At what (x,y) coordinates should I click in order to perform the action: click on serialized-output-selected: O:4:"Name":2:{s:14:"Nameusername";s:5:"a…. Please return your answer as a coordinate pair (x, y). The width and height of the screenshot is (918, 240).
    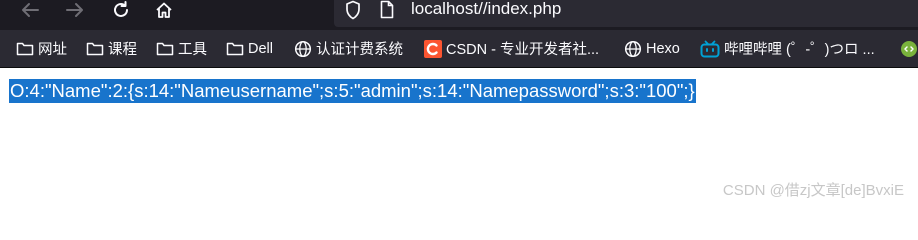
    Looking at the image, I should click on (352, 91).